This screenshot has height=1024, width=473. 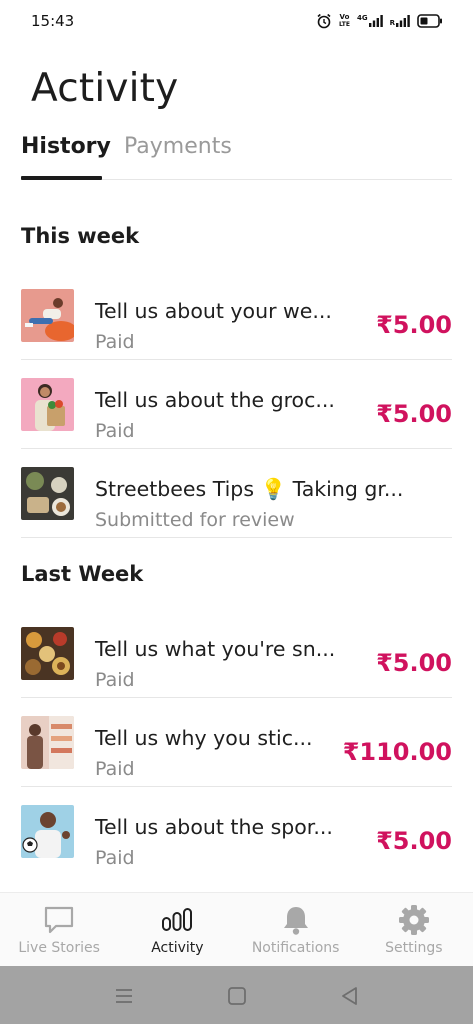 What do you see at coordinates (61, 178) in the screenshot?
I see `tab-active-indicator` at bounding box center [61, 178].